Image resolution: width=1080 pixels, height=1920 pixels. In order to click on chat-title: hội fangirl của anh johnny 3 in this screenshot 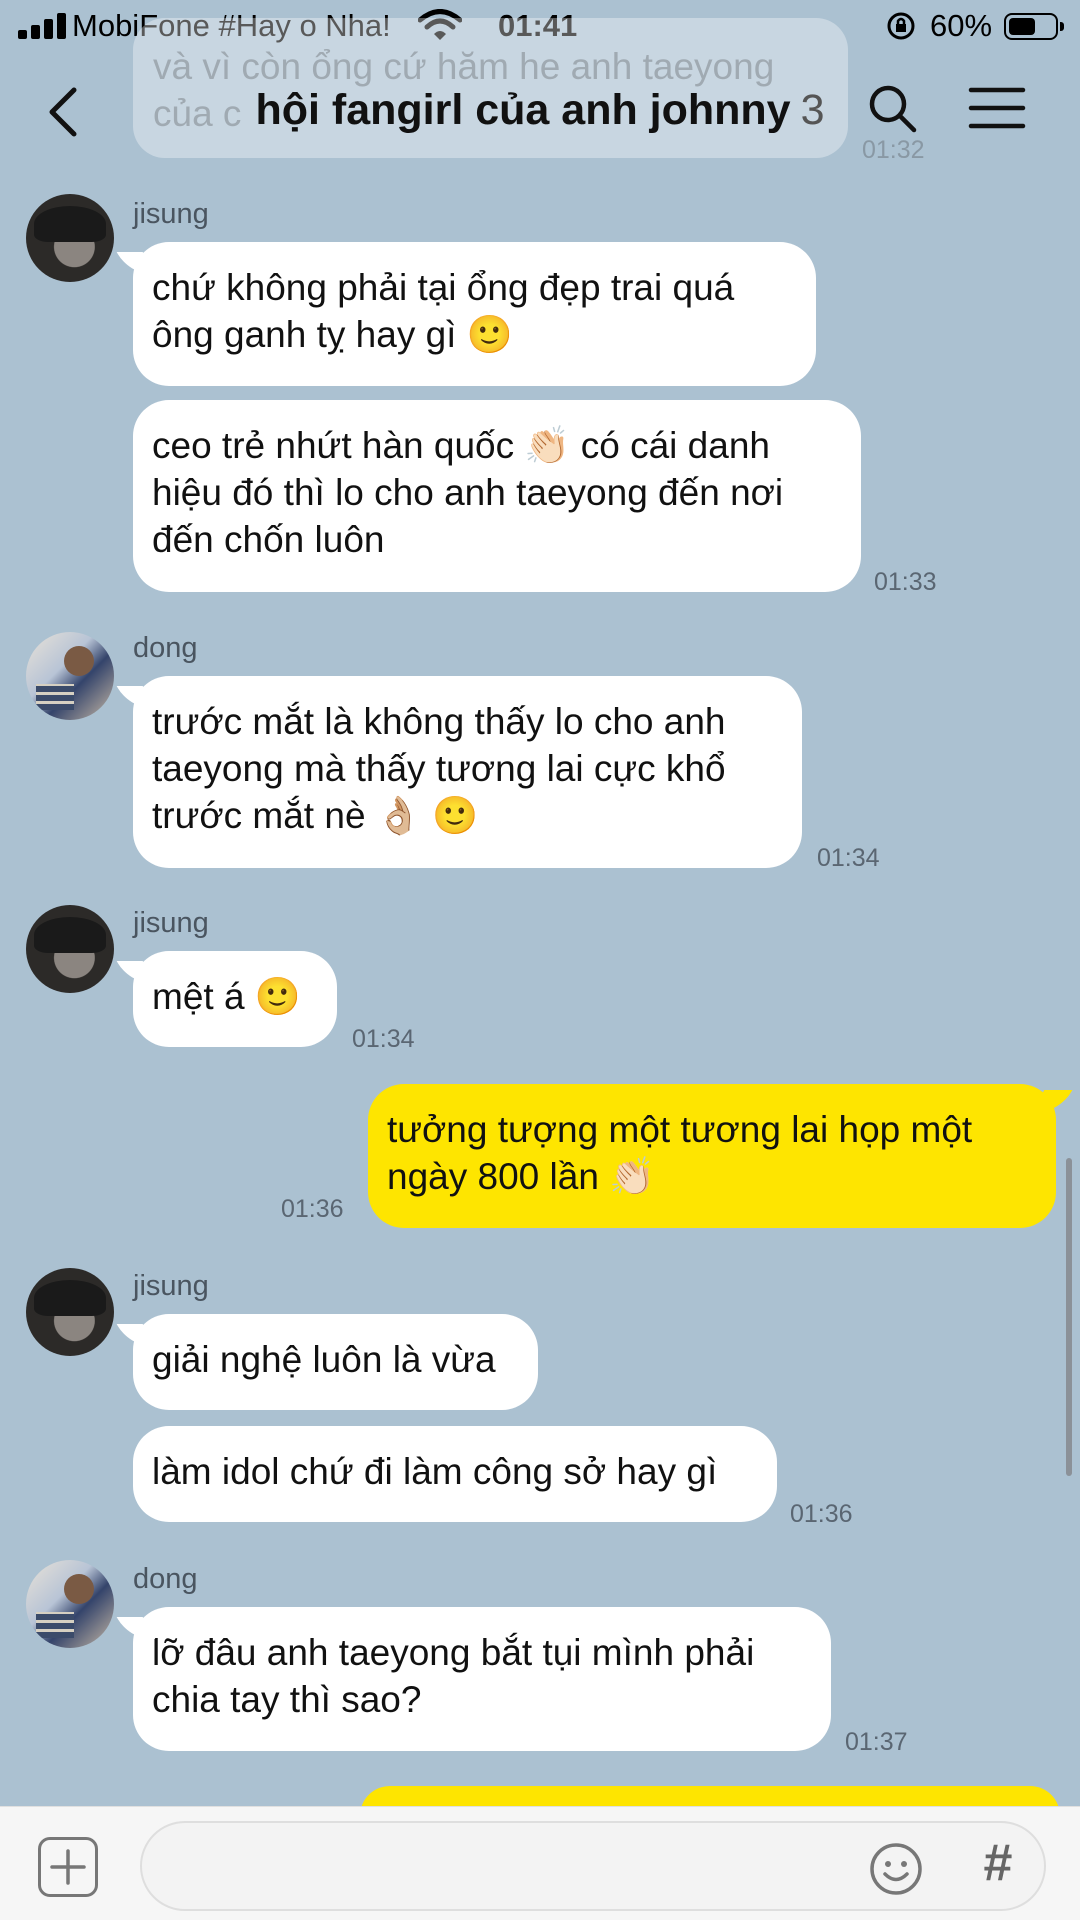, I will do `click(540, 110)`.